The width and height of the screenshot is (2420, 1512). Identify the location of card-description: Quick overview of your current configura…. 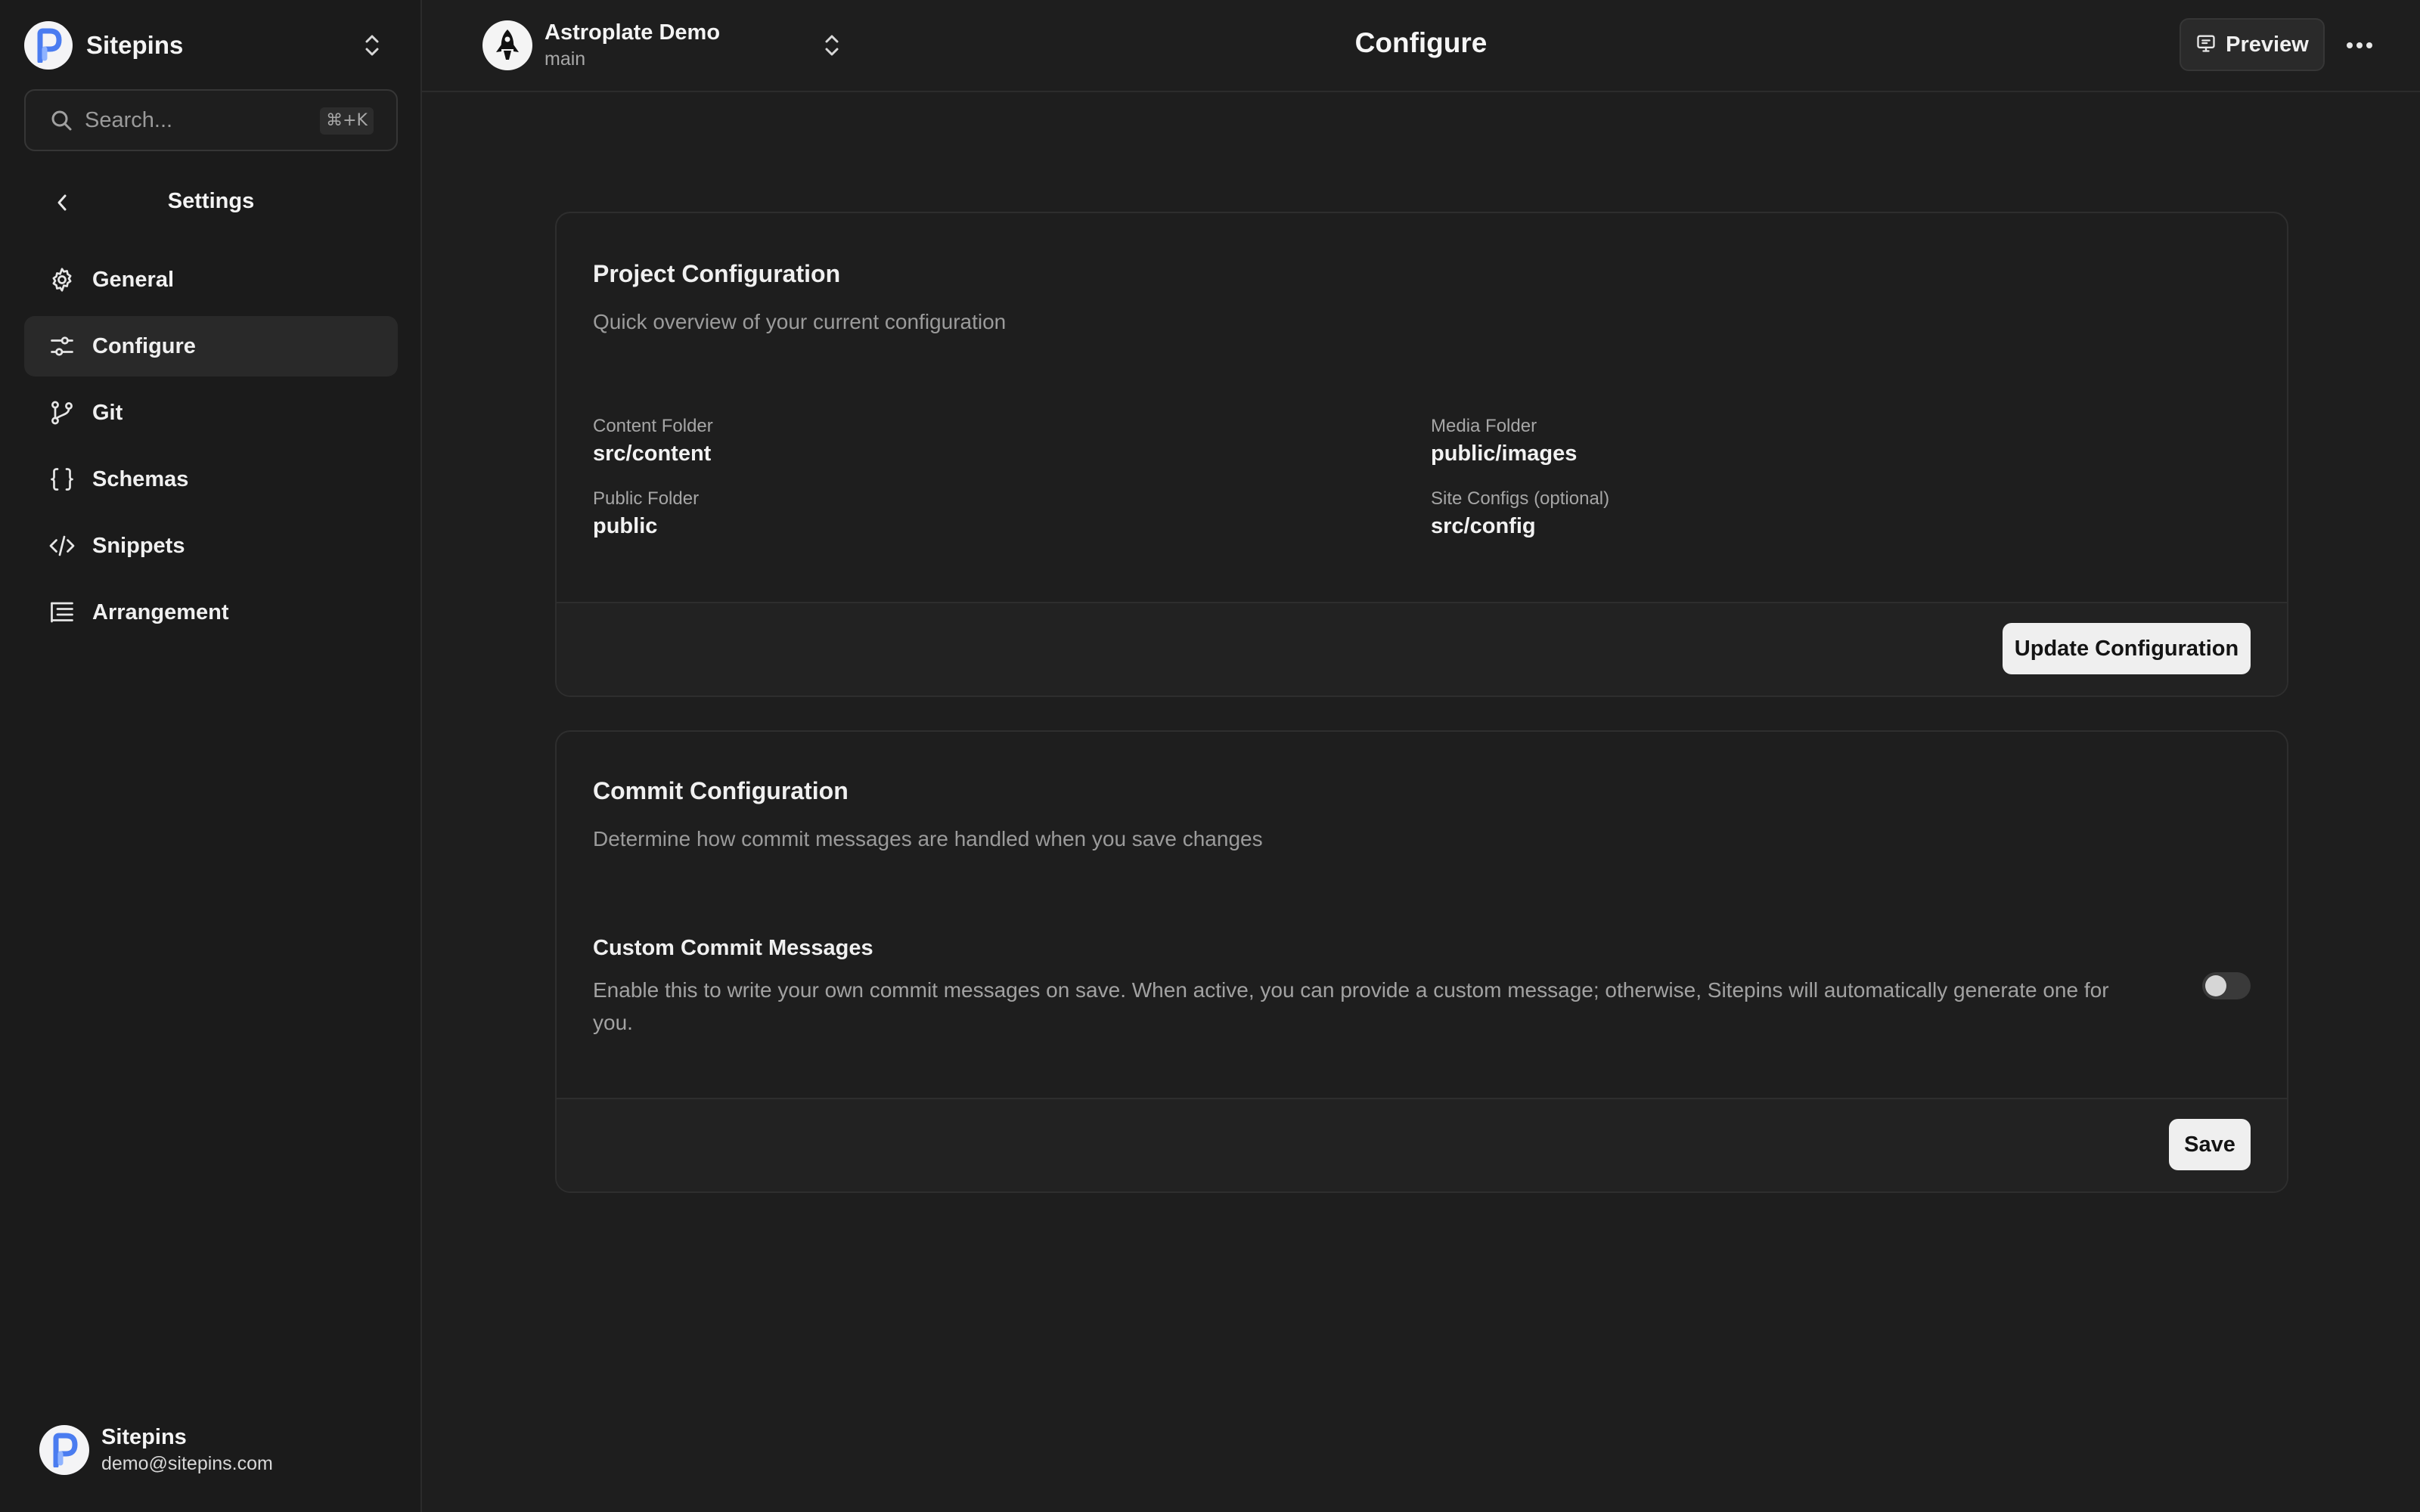
(800, 321).